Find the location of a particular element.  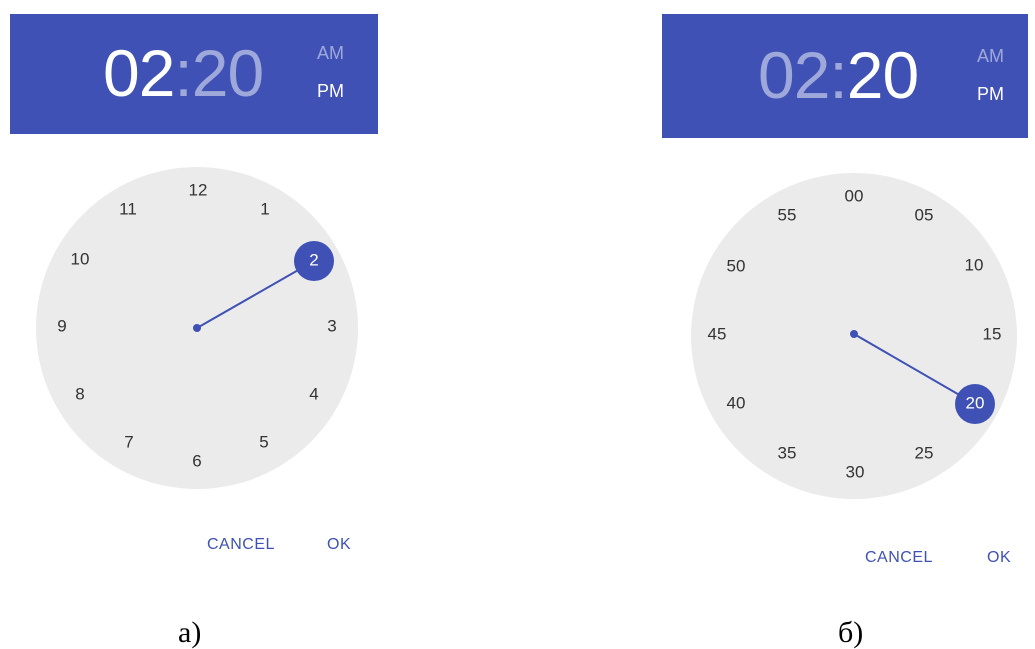

dial-number-1: 1 is located at coordinates (264, 208).